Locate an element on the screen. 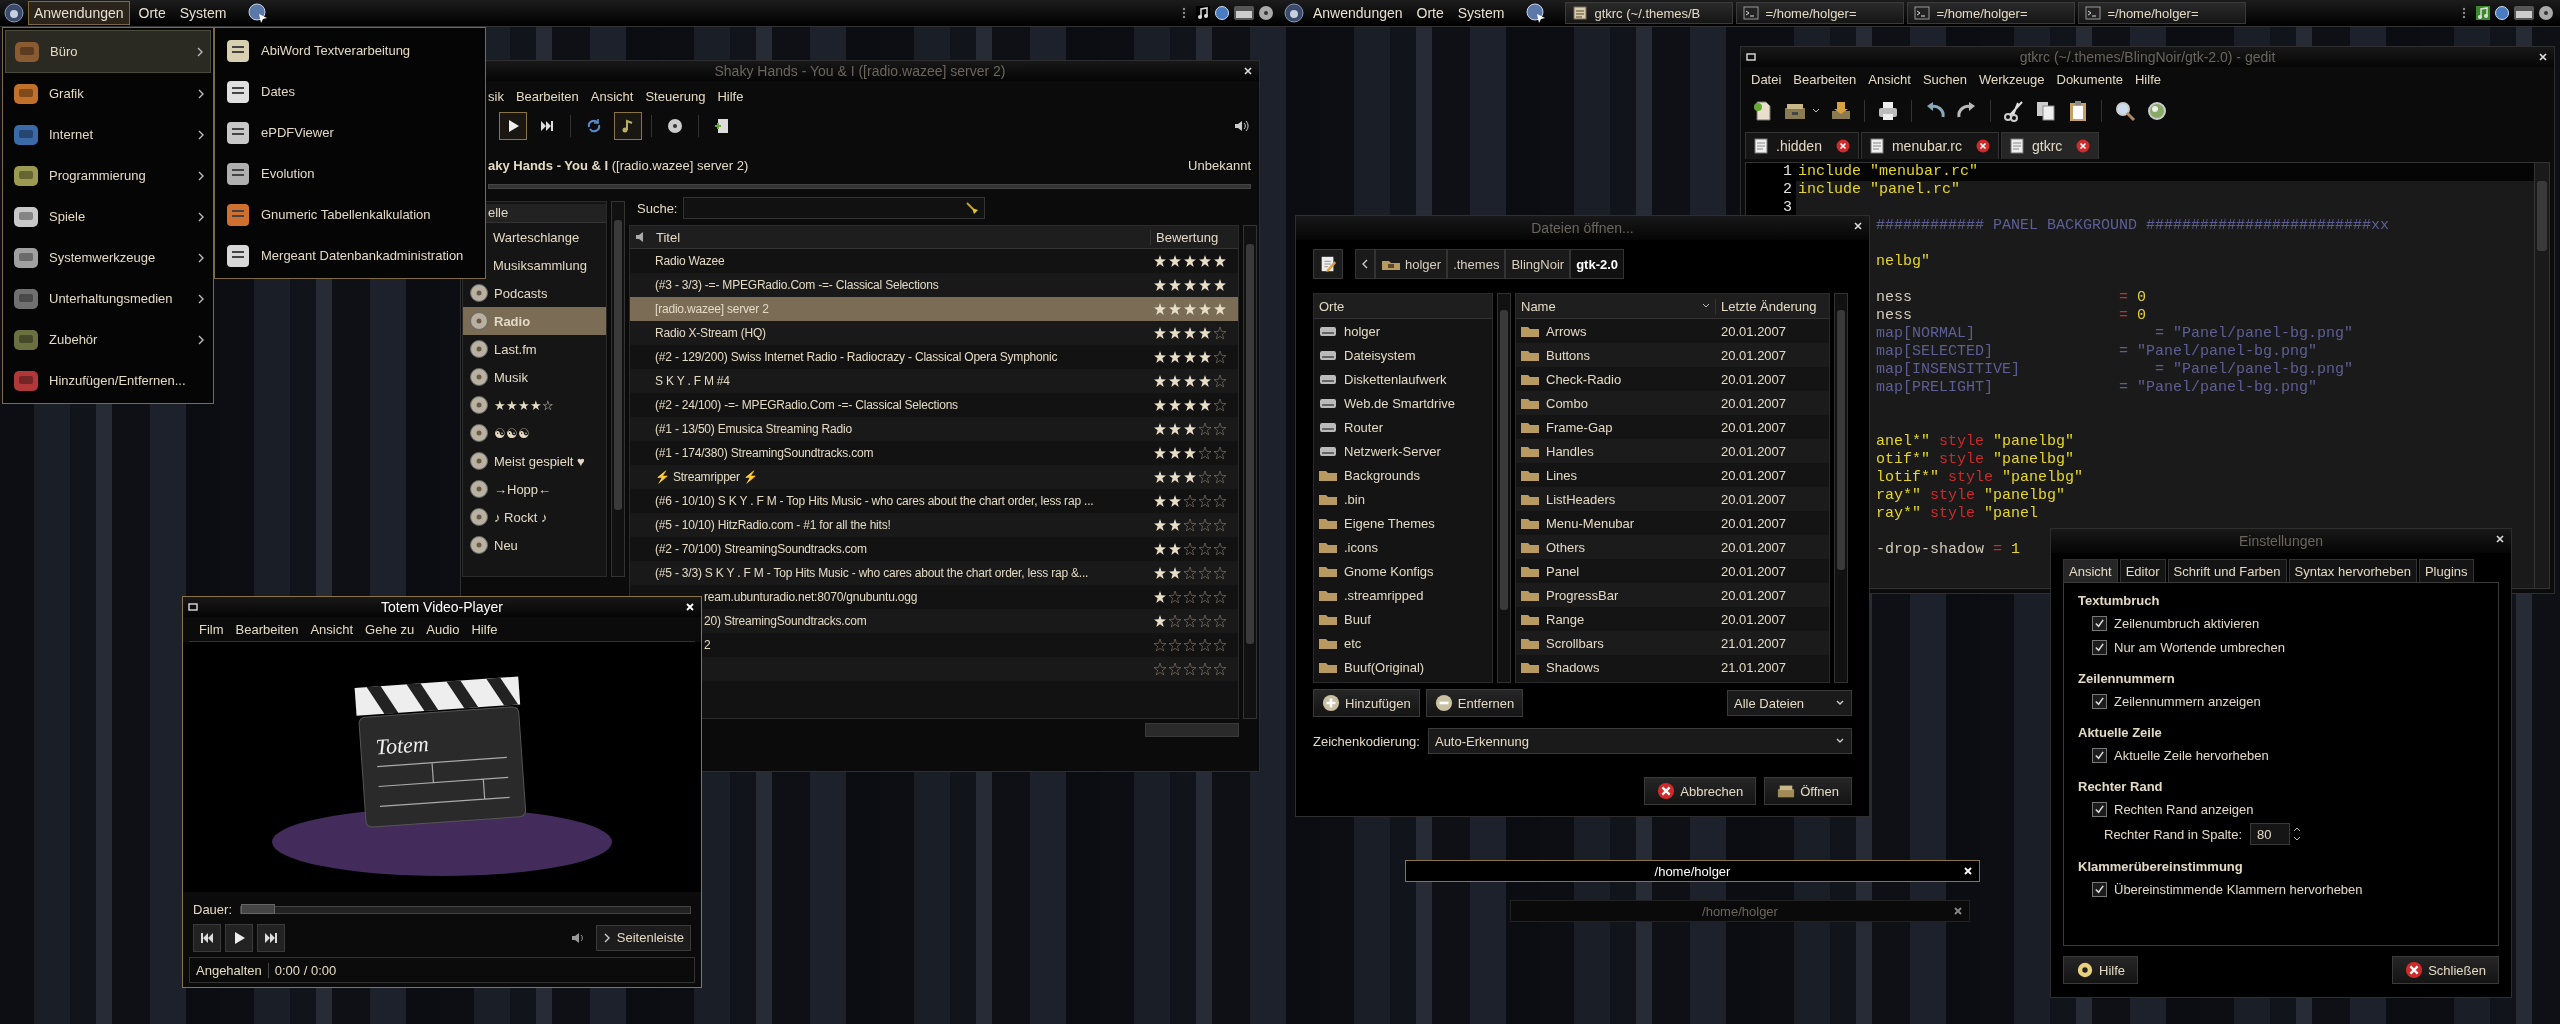 The height and width of the screenshot is (1024, 2560). seek-slider is located at coordinates (465, 909).